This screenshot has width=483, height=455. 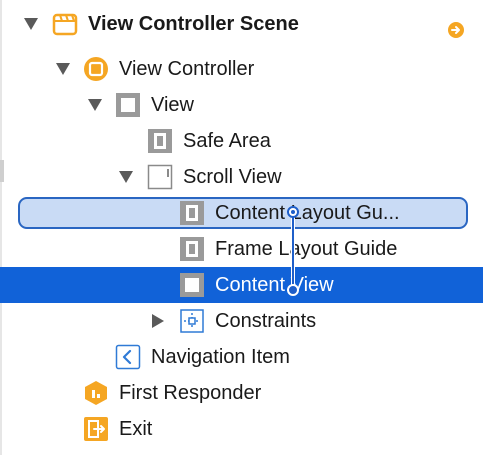 What do you see at coordinates (65, 24) in the screenshot?
I see `scene-icon` at bounding box center [65, 24].